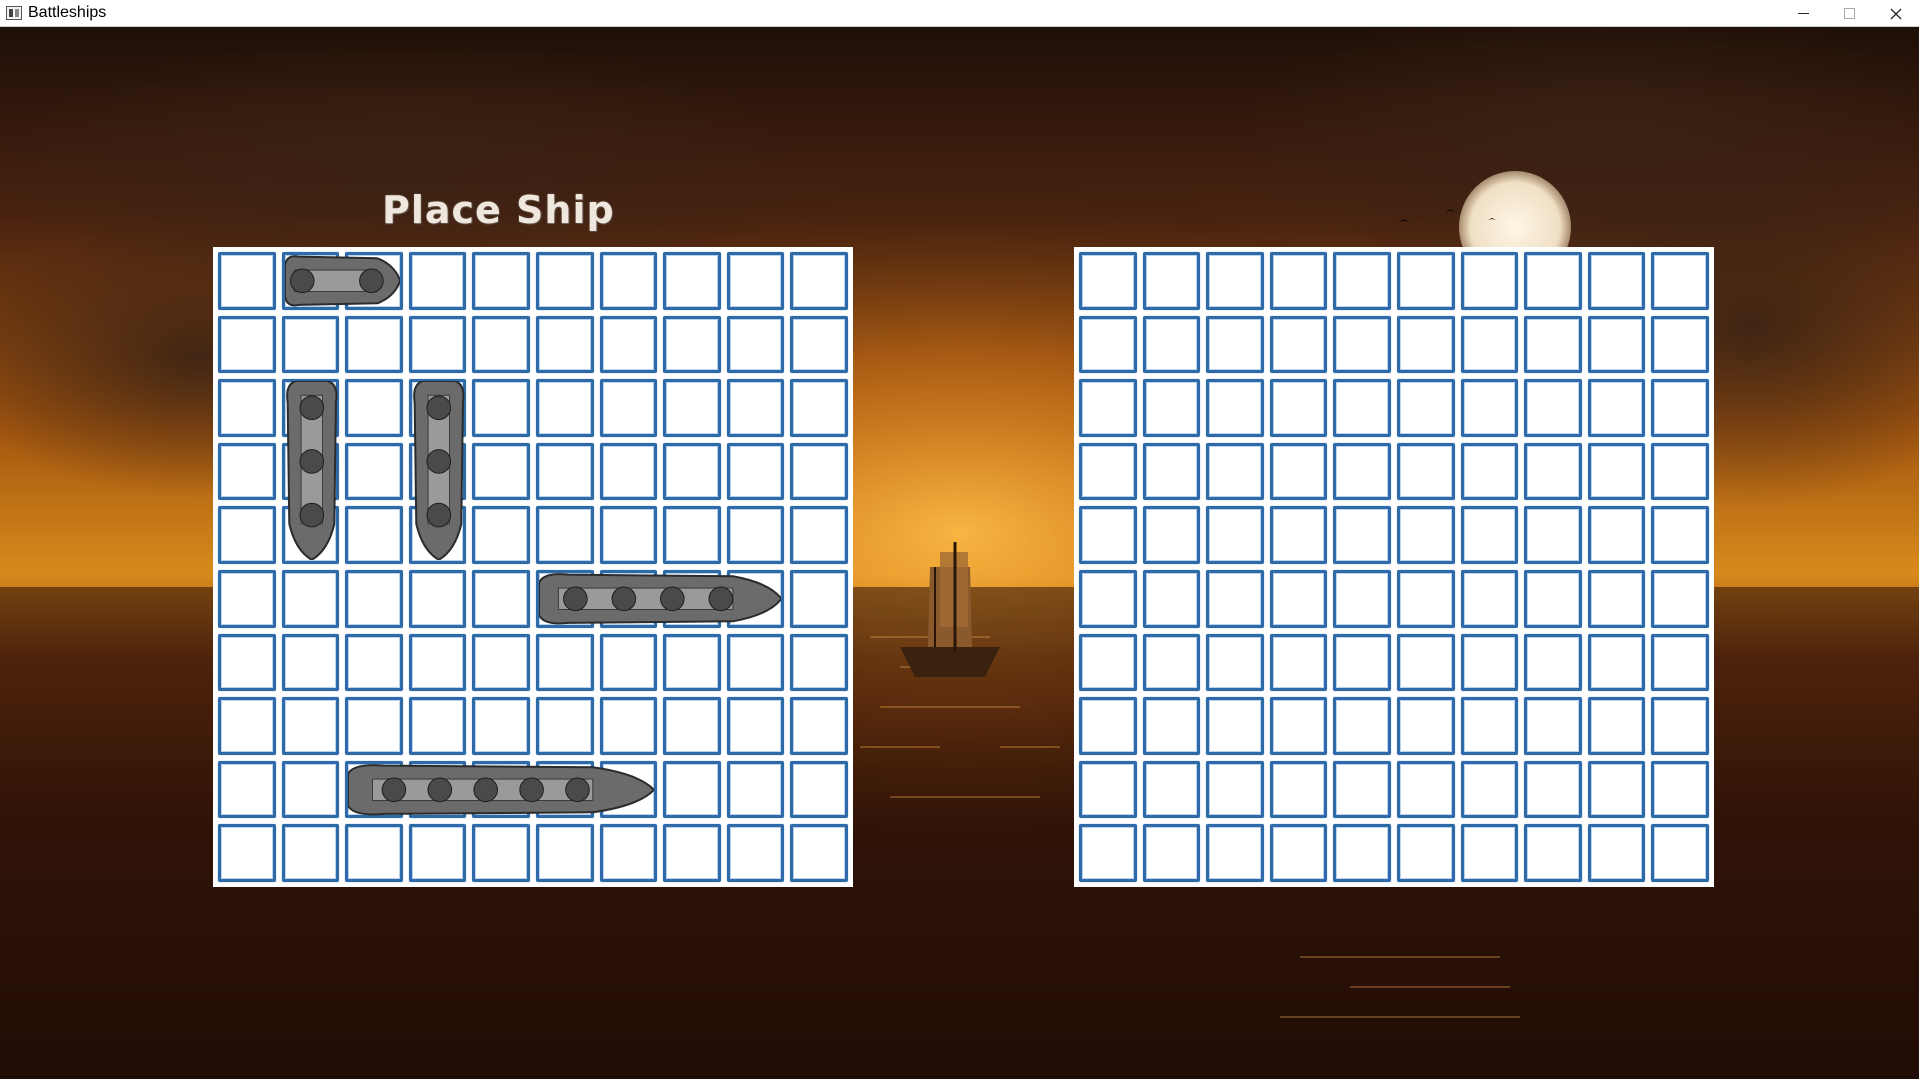 This screenshot has width=1919, height=1079. What do you see at coordinates (1849, 13) in the screenshot?
I see `maximize-button` at bounding box center [1849, 13].